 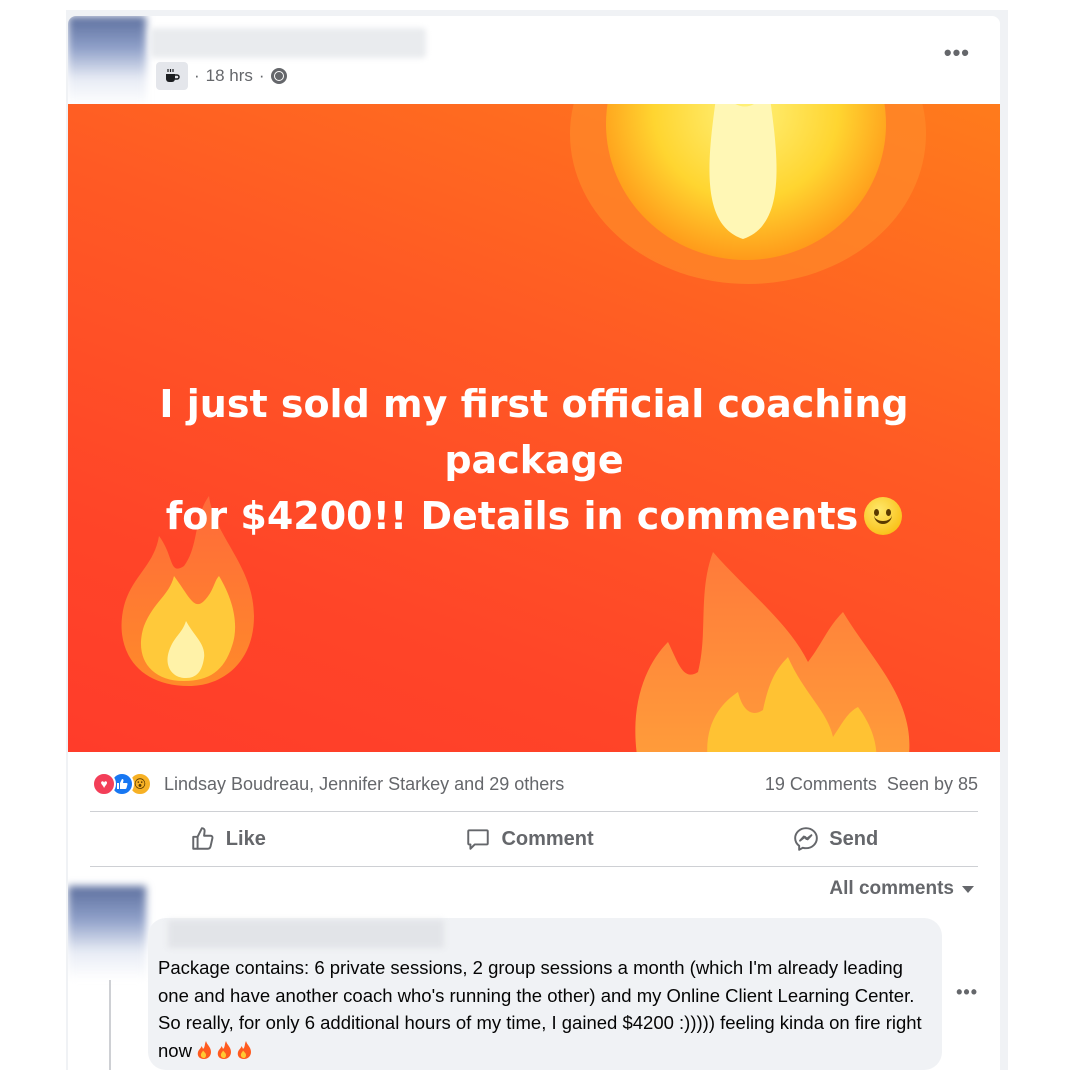 What do you see at coordinates (288, 43) in the screenshot?
I see `author-name-redacted` at bounding box center [288, 43].